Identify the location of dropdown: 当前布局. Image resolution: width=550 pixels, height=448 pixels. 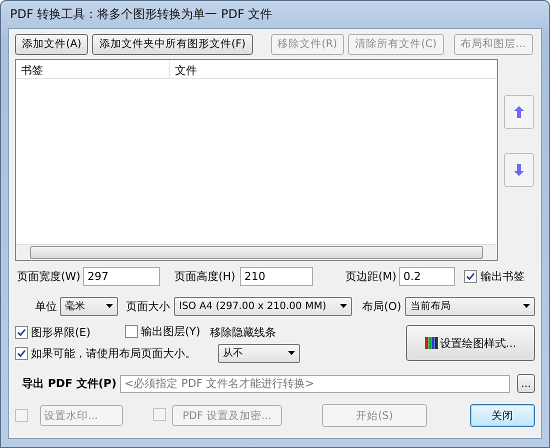
(470, 306).